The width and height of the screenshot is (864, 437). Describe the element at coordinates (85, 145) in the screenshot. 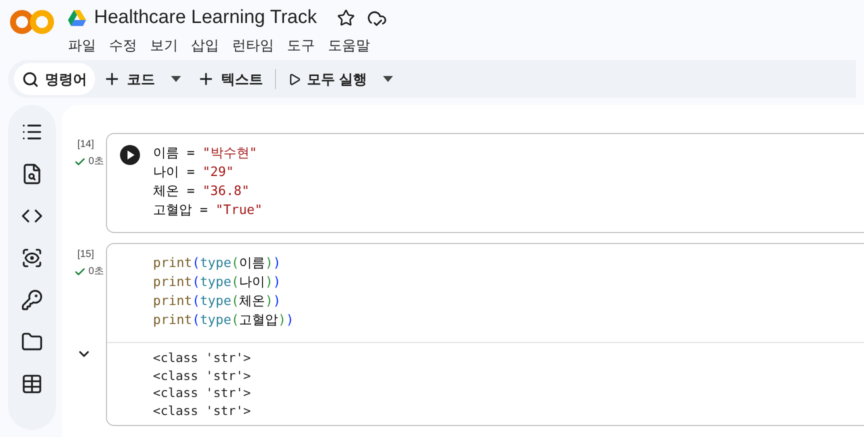

I see `execution-count: [14]` at that location.